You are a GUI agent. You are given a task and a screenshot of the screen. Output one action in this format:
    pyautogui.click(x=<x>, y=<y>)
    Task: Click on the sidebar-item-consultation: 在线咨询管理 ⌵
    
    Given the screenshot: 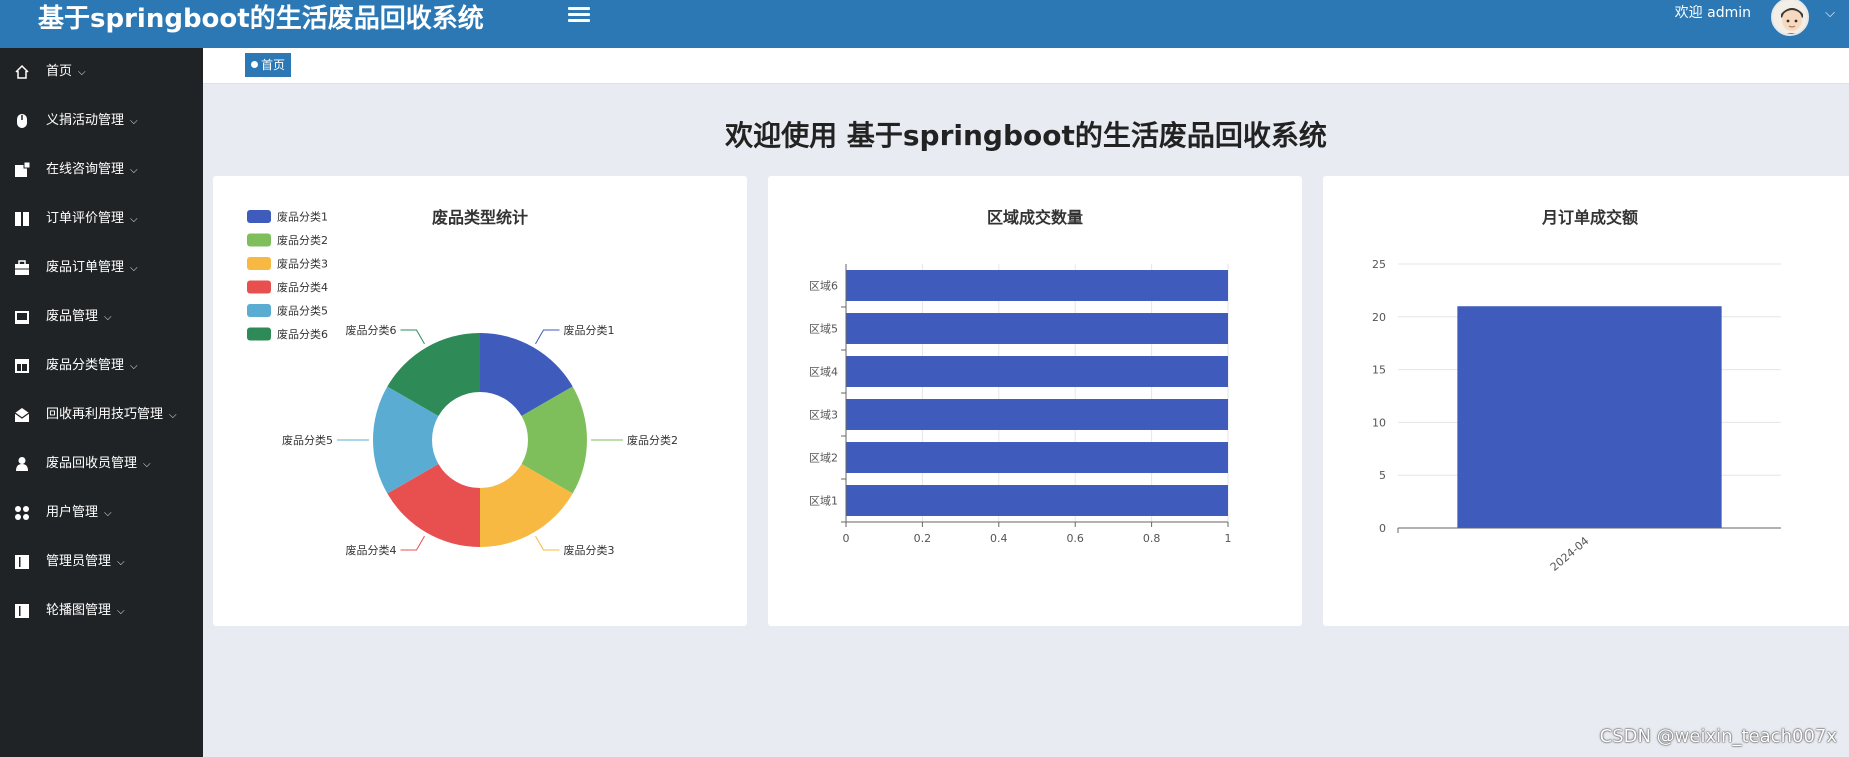 What is the action you would take?
    pyautogui.click(x=101, y=170)
    